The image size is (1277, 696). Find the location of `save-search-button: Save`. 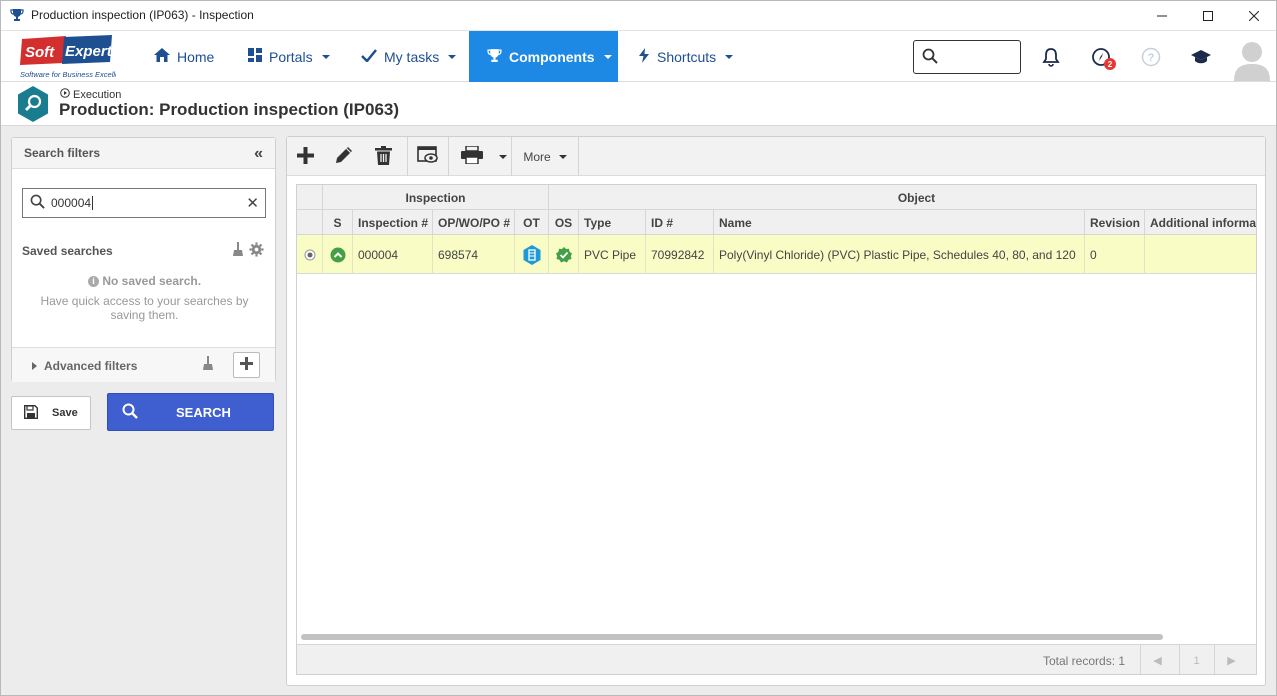

save-search-button: Save is located at coordinates (51, 413).